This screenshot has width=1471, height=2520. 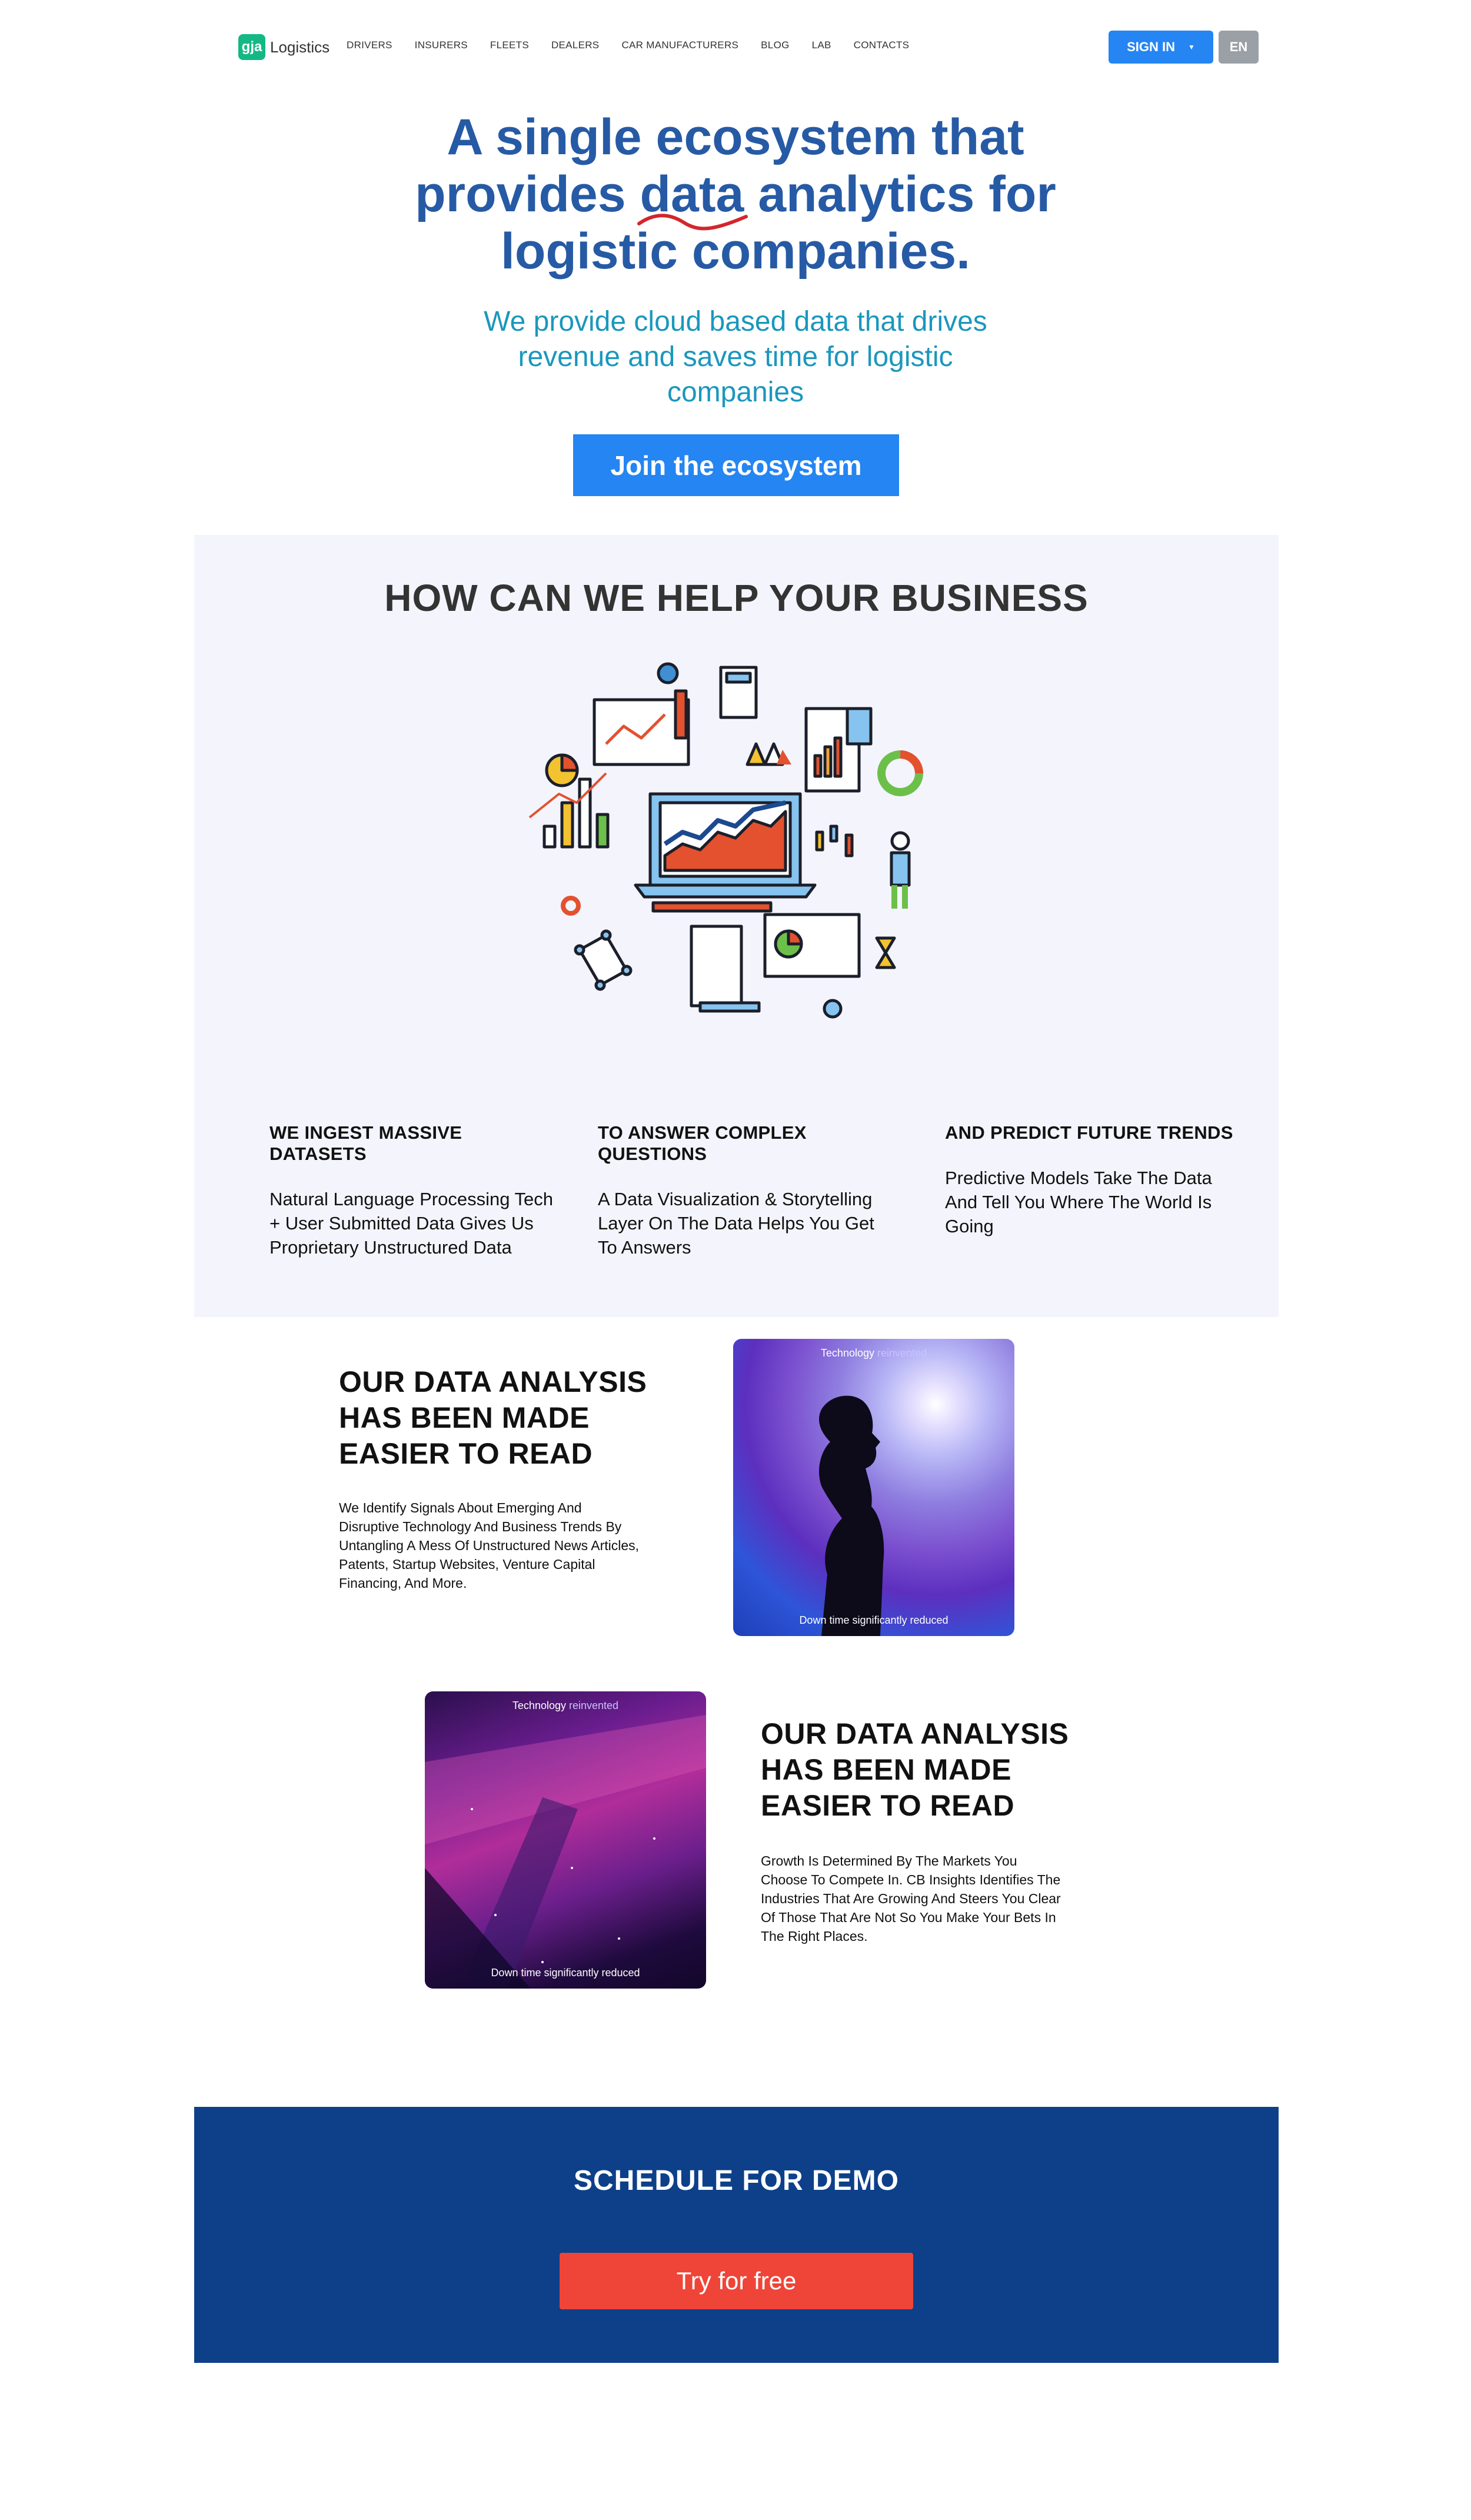 What do you see at coordinates (527, 194) in the screenshot?
I see `hero-title-line2a: provides` at bounding box center [527, 194].